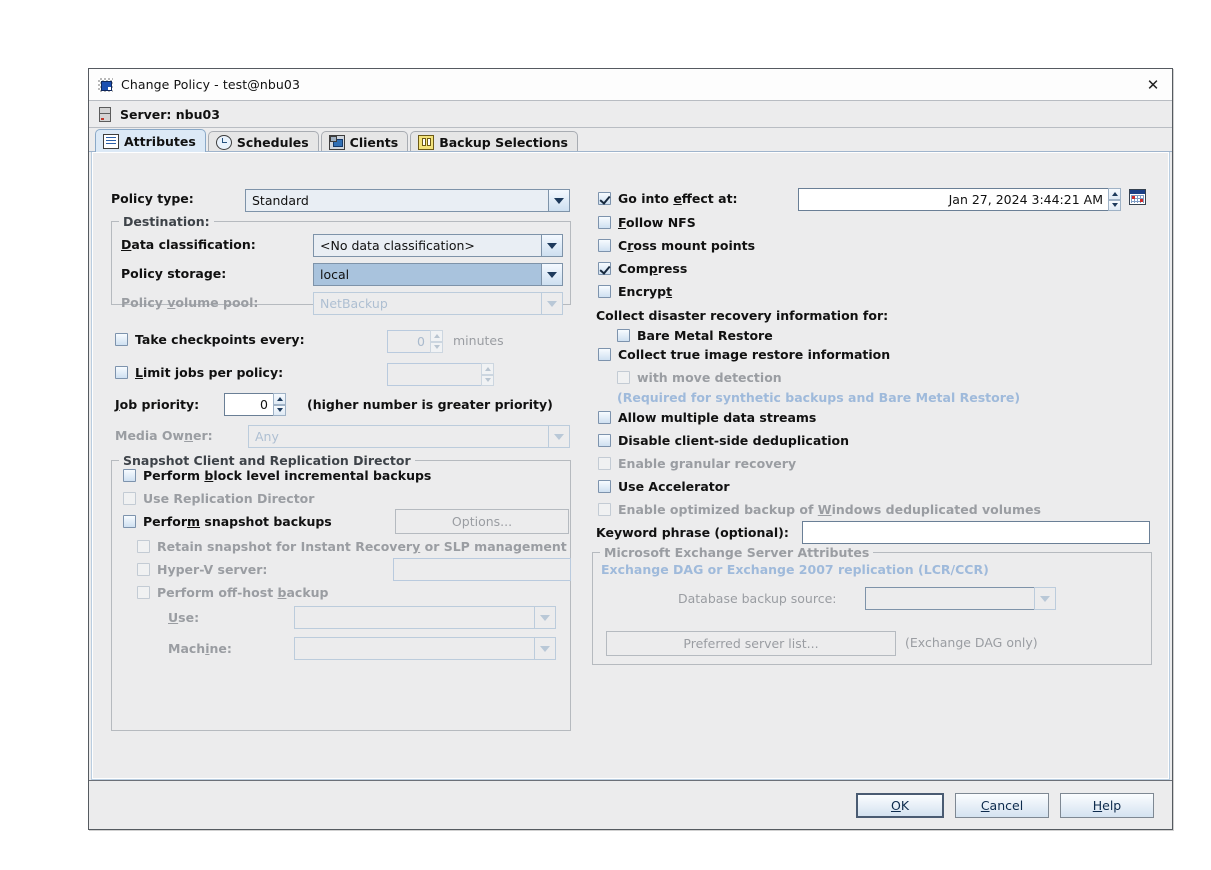 This screenshot has width=1211, height=870. What do you see at coordinates (157, 404) in the screenshot?
I see `job-priority-label: Job priority:` at bounding box center [157, 404].